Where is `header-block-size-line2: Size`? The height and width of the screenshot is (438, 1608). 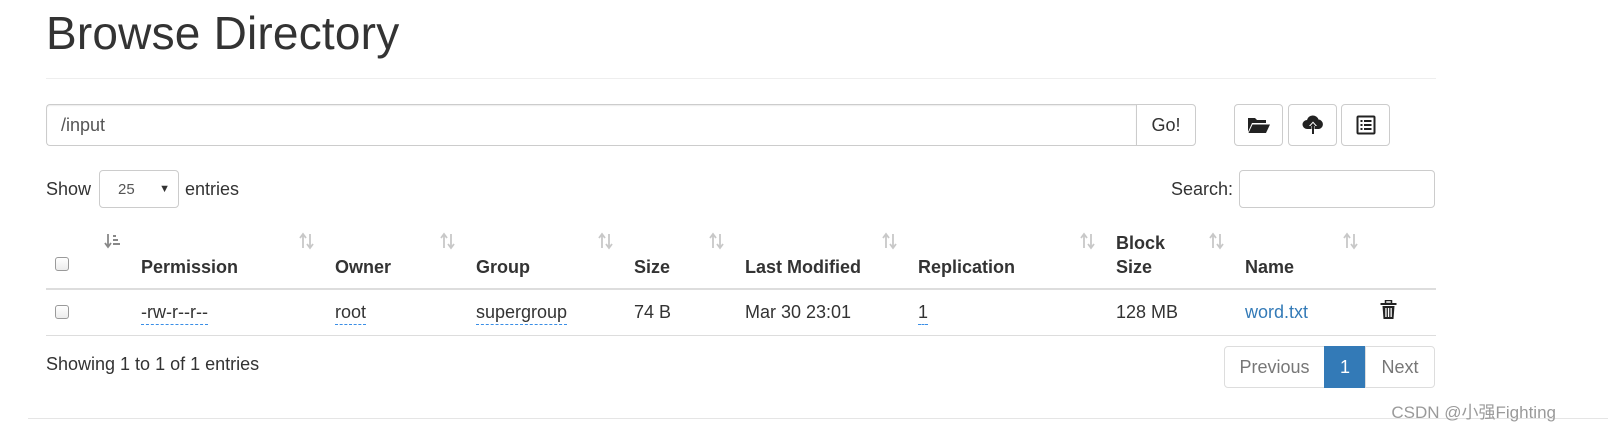
header-block-size-line2: Size is located at coordinates (1134, 267).